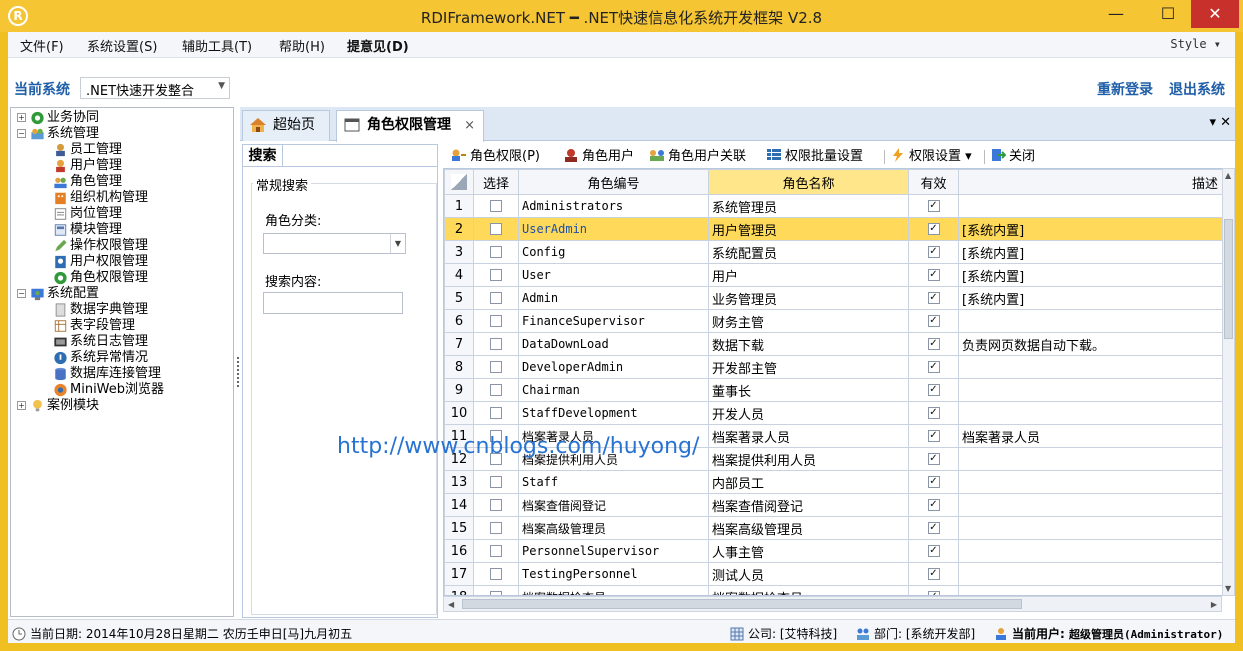 This screenshot has height=651, width=1243. Describe the element at coordinates (808, 275) in the screenshot. I see `role-name-cell: 用户` at that location.